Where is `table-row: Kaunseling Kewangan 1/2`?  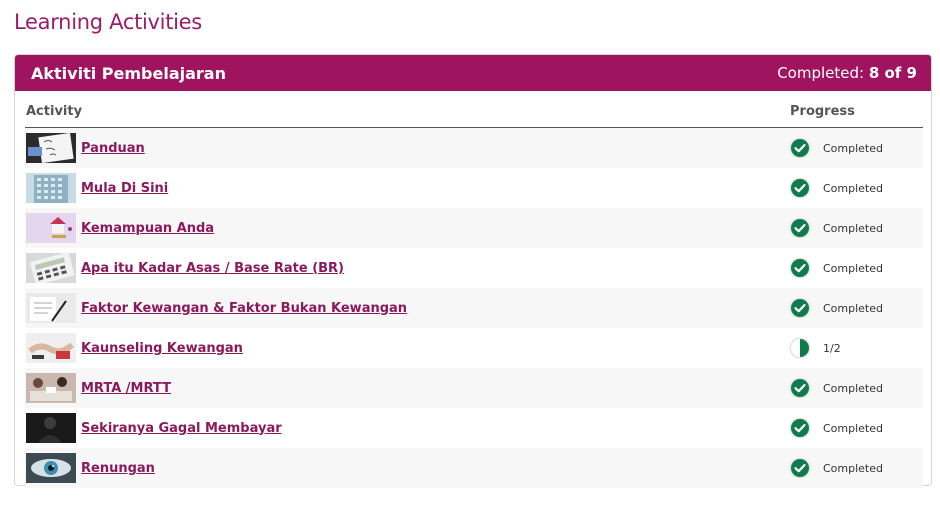
table-row: Kaunseling Kewangan 1/2 is located at coordinates (474, 348).